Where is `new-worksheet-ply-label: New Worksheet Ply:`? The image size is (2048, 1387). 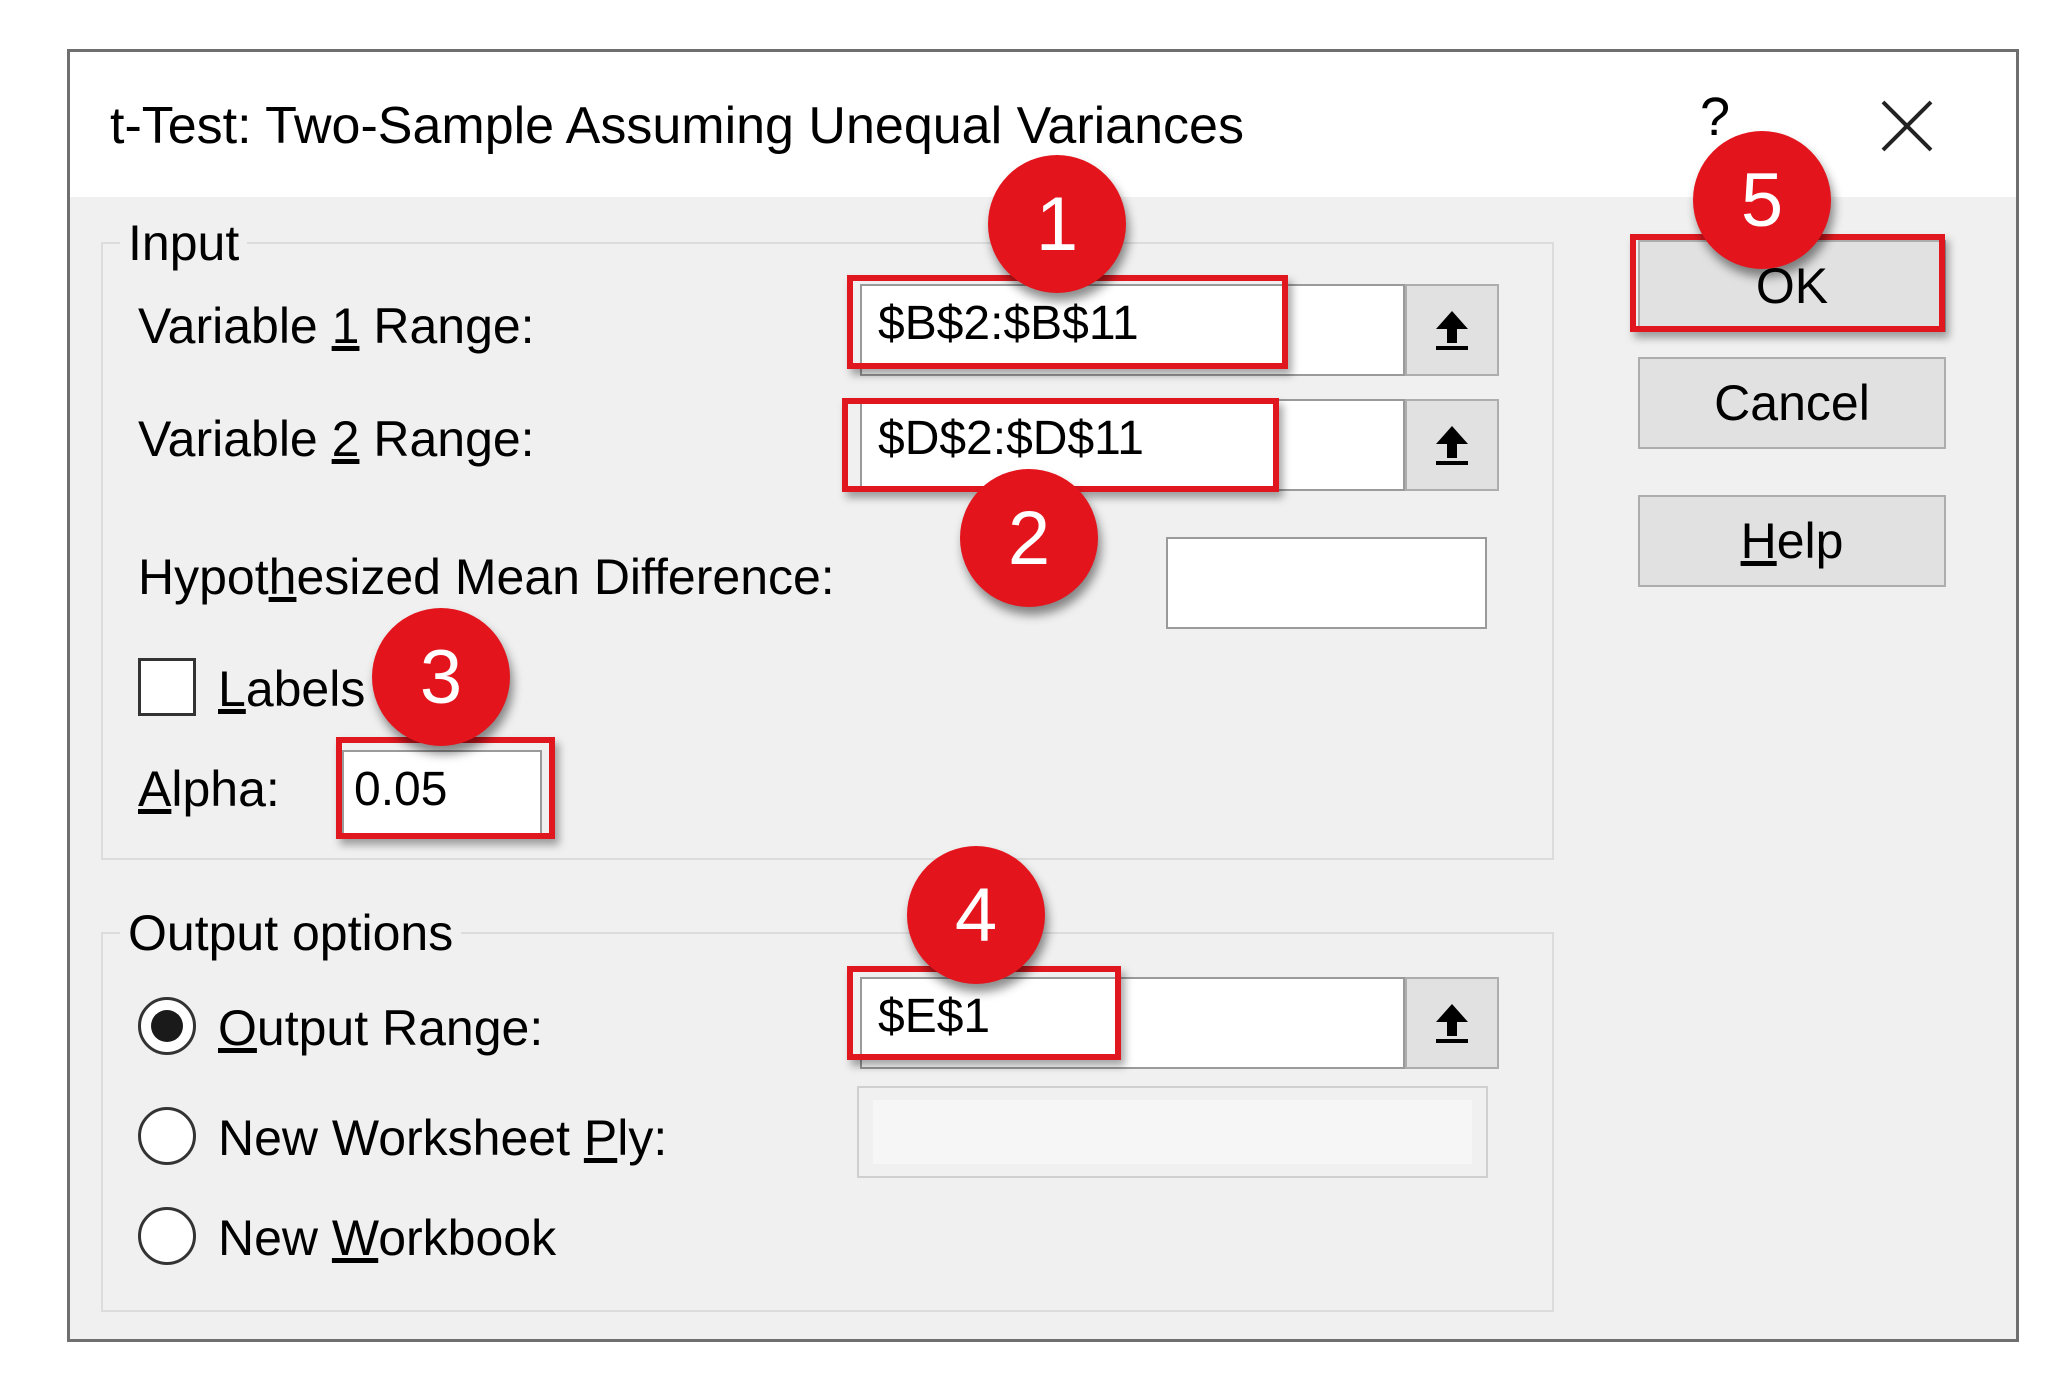
new-worksheet-ply-label: New Worksheet Ply: is located at coordinates (443, 1138).